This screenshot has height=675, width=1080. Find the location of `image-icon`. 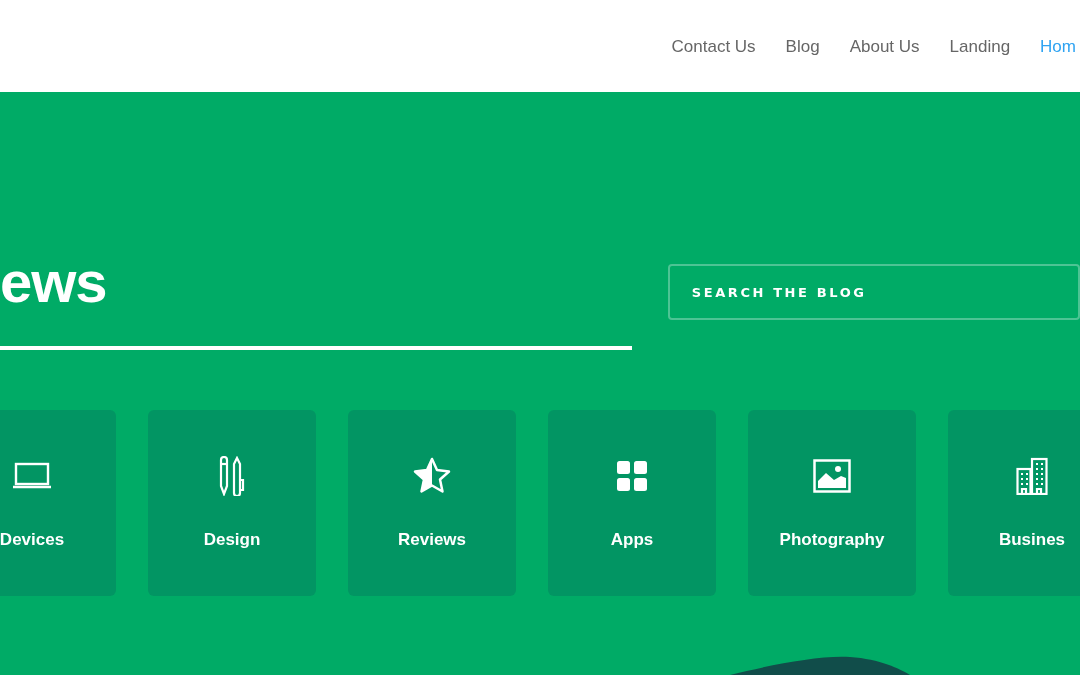

image-icon is located at coordinates (832, 476).